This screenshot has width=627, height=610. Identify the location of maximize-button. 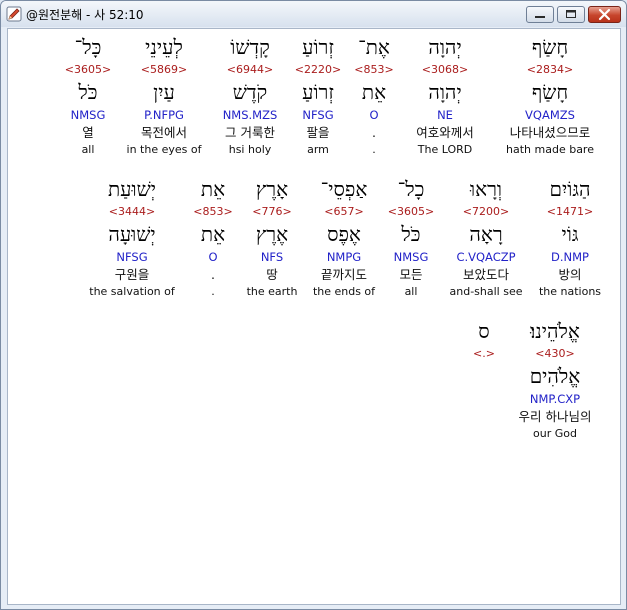
(571, 14).